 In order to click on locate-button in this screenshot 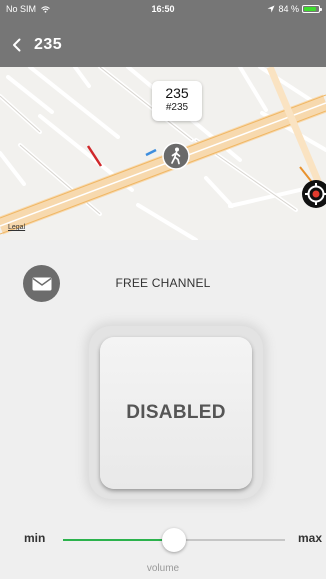, I will do `click(314, 194)`.